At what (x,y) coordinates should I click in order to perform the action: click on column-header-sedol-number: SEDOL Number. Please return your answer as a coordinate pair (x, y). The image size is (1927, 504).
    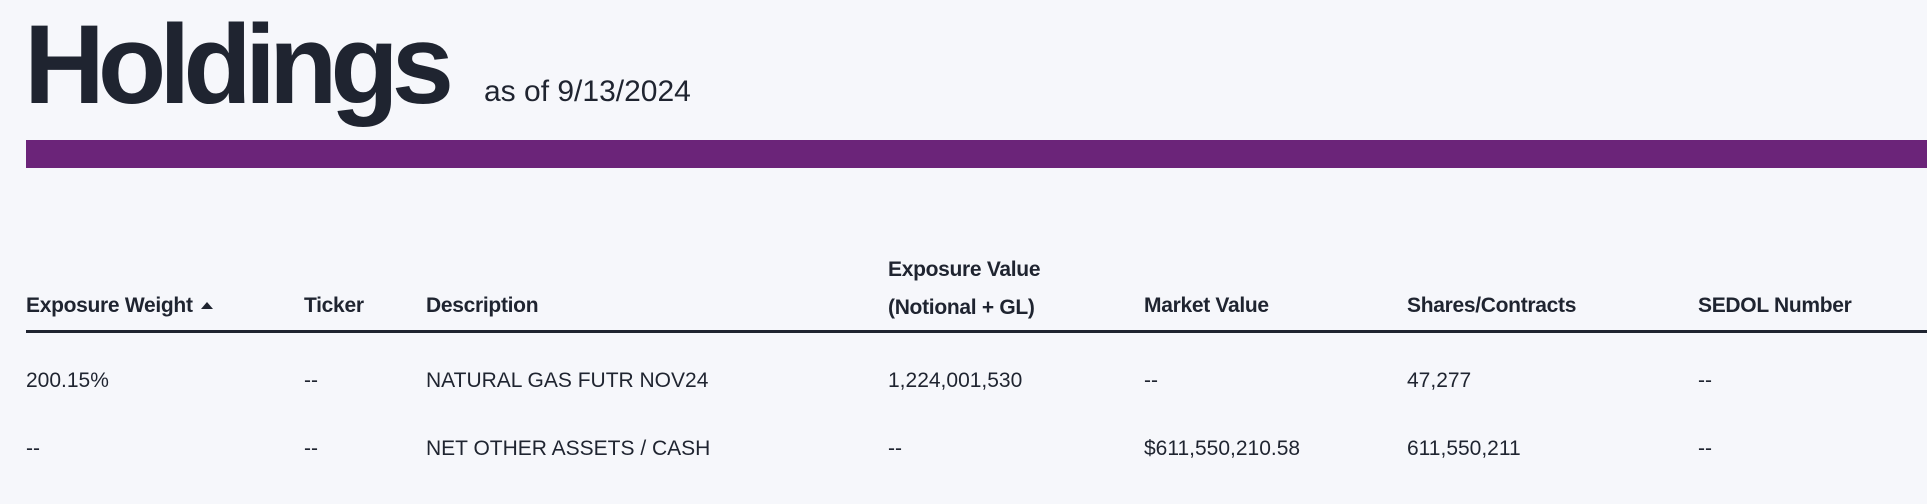
    Looking at the image, I should click on (1775, 306).